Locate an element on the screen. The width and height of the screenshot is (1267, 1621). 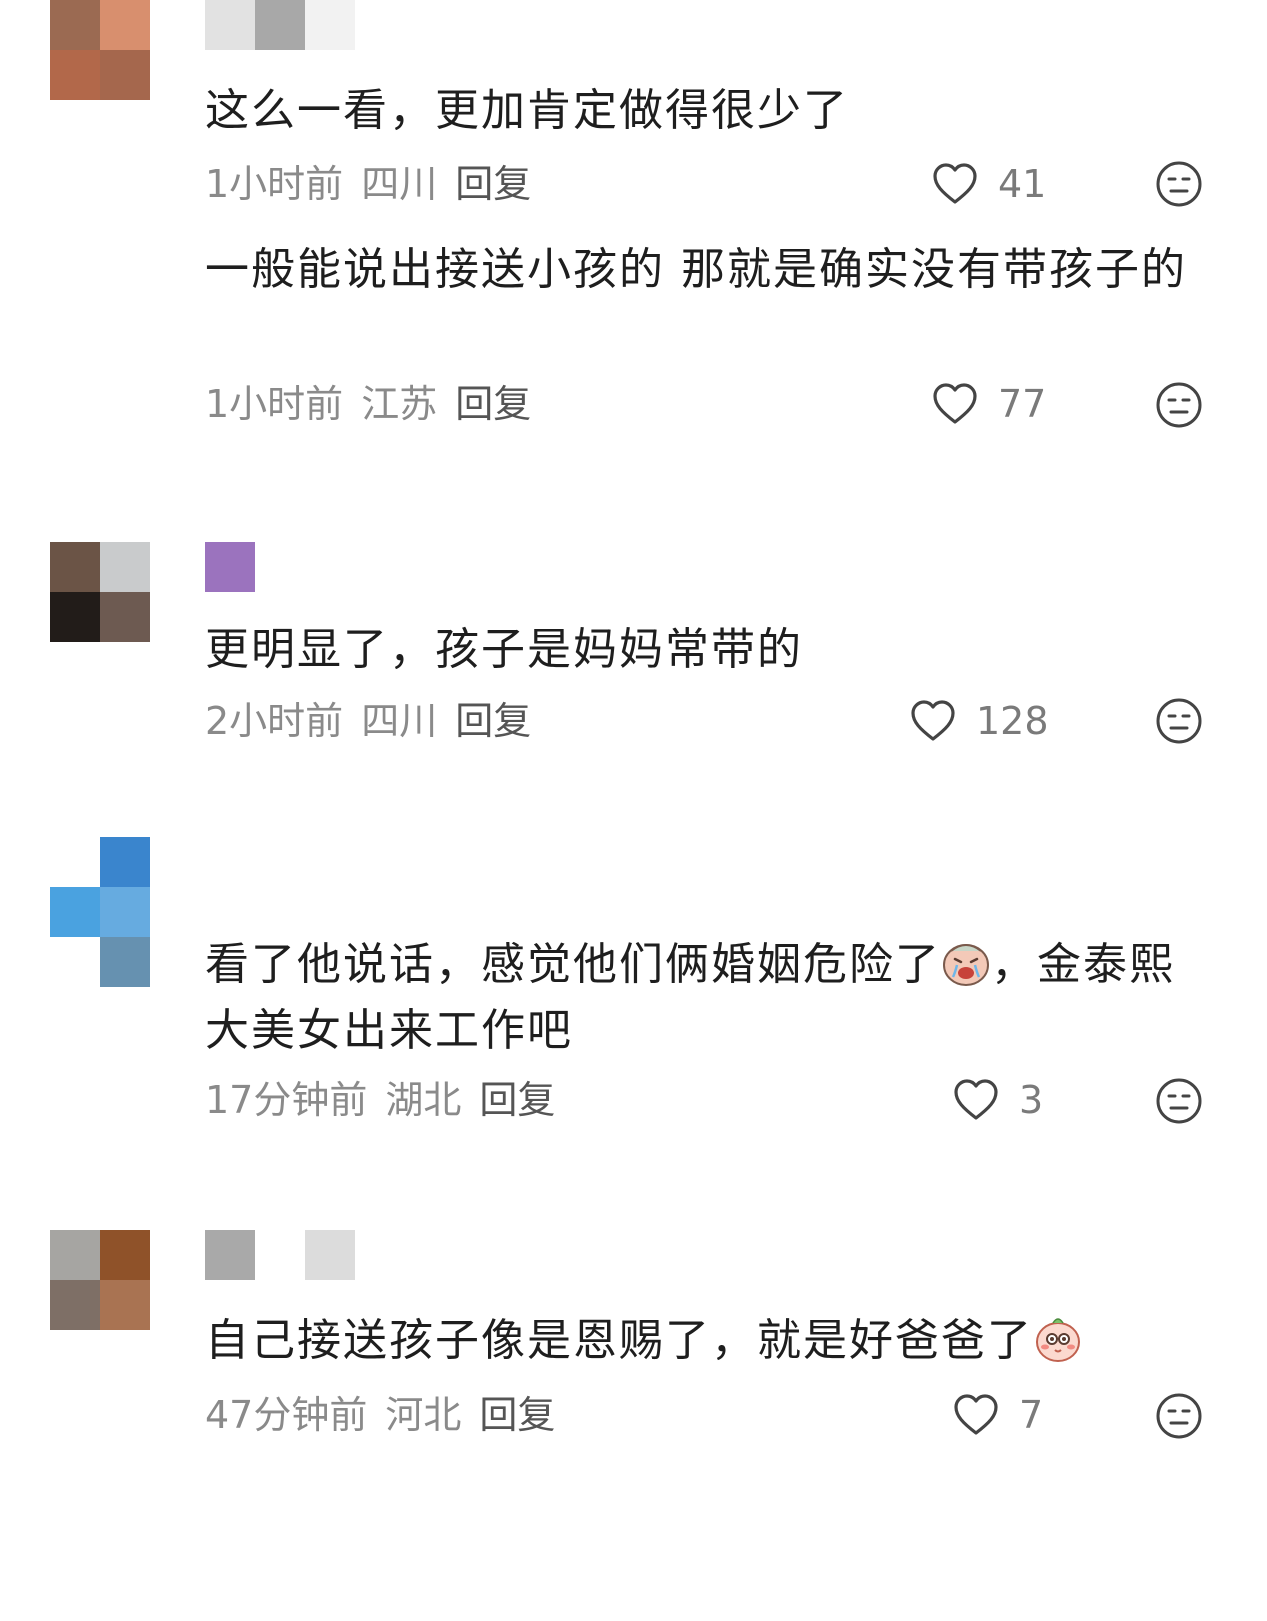
comment-text: 更明显了，孩子是妈妈常带的 is located at coordinates (504, 649).